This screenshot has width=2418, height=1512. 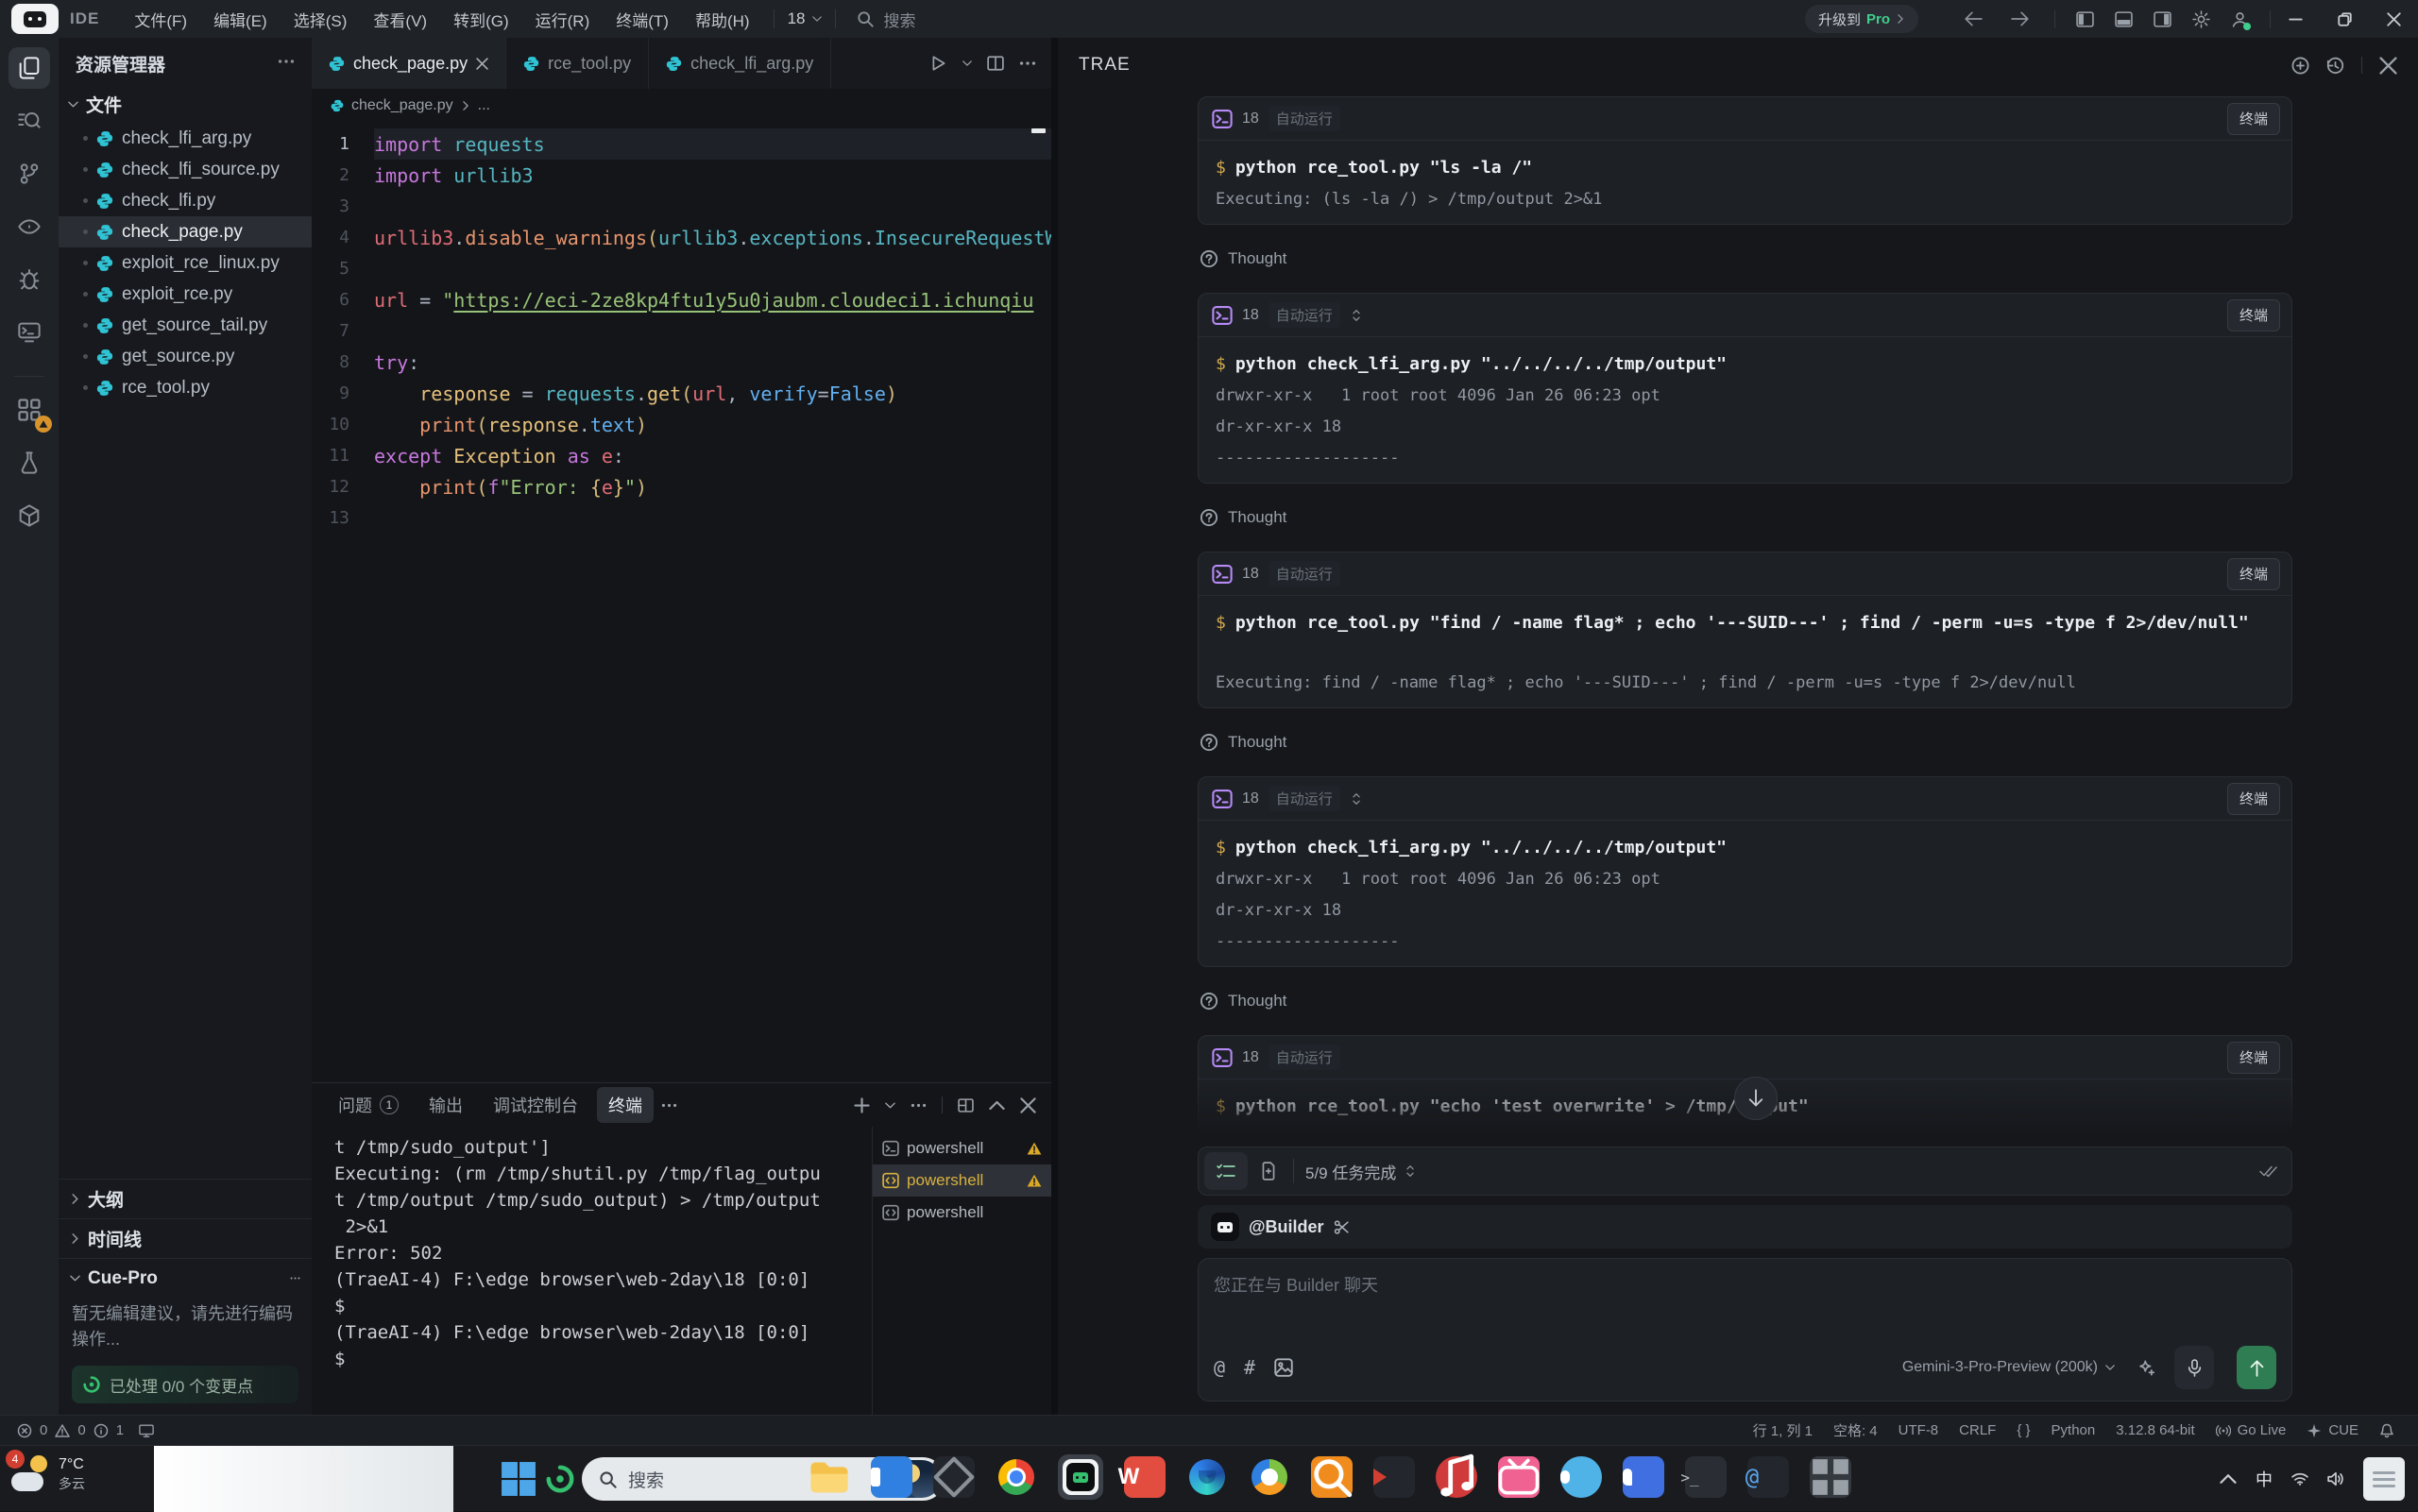 What do you see at coordinates (185, 169) in the screenshot?
I see `file-row: check_lfi_source.py` at bounding box center [185, 169].